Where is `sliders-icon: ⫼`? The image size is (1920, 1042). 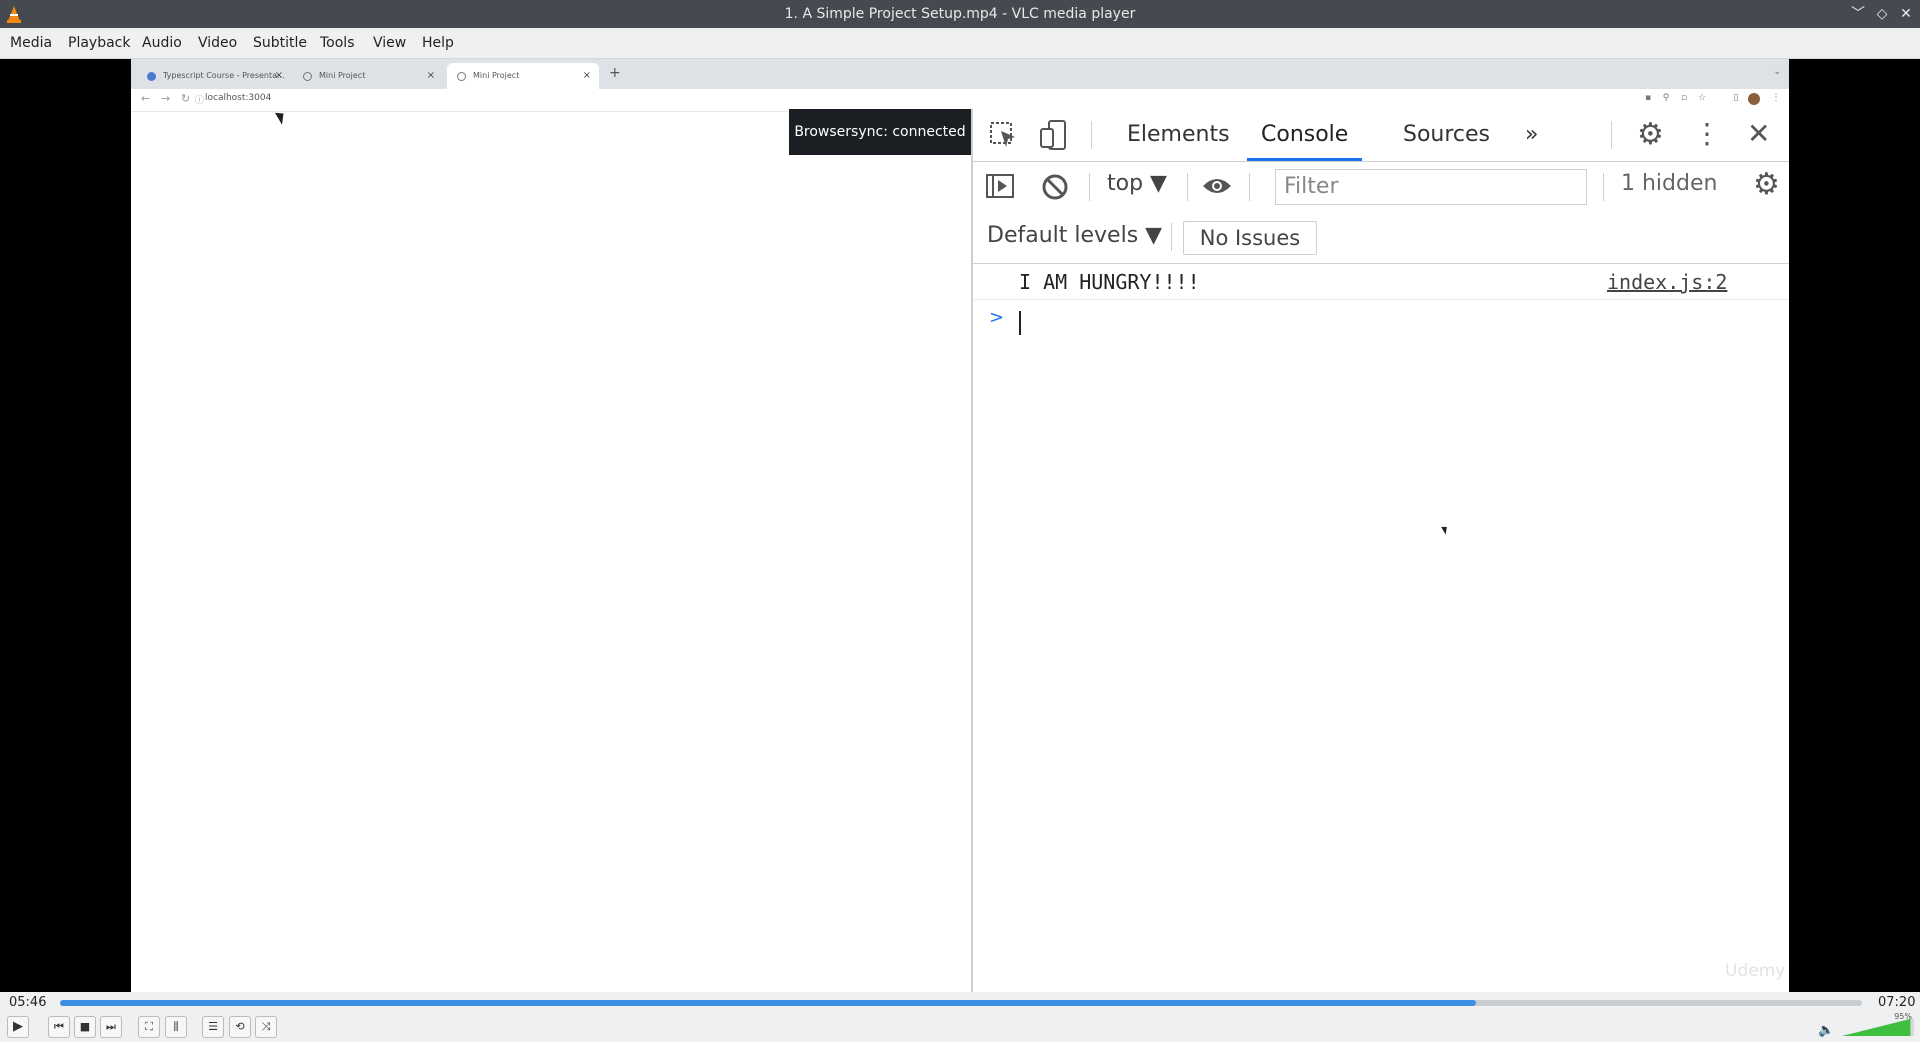 sliders-icon: ⫼ is located at coordinates (176, 1026).